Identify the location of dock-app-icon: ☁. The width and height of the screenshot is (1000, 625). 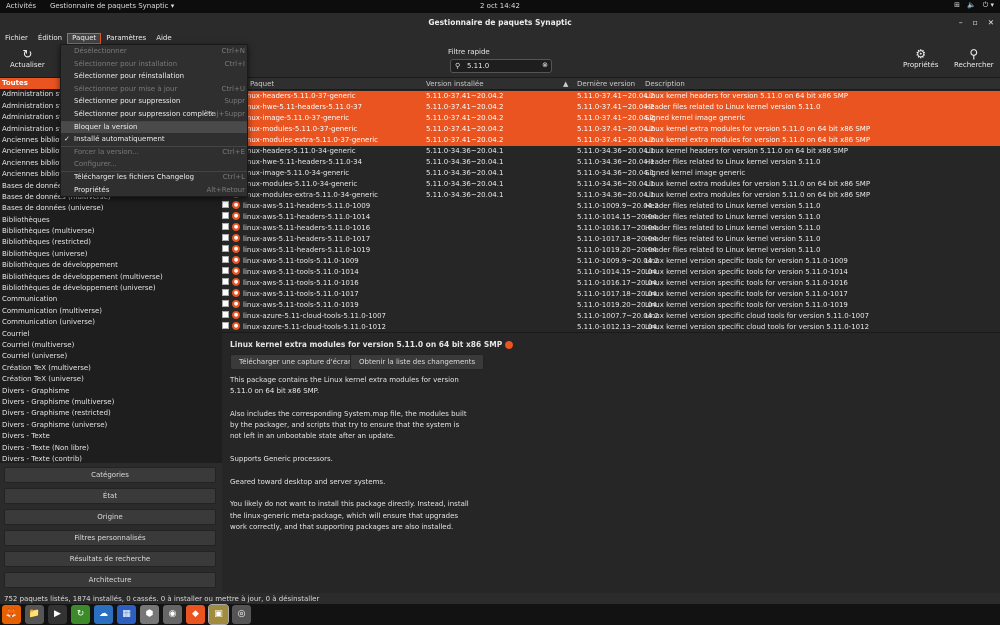
(103, 614).